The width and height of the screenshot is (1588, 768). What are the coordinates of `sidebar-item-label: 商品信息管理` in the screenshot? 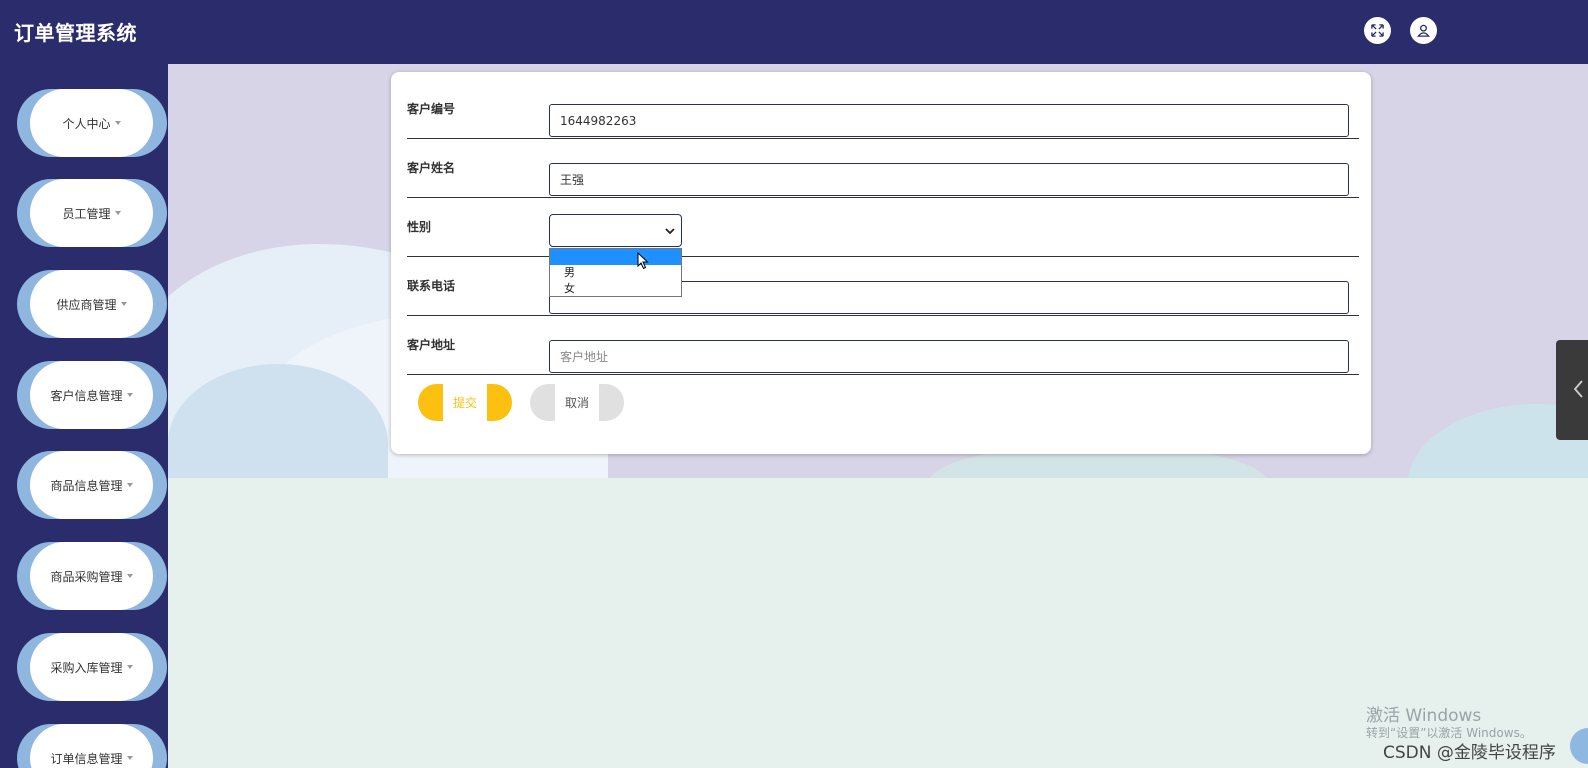 It's located at (86, 485).